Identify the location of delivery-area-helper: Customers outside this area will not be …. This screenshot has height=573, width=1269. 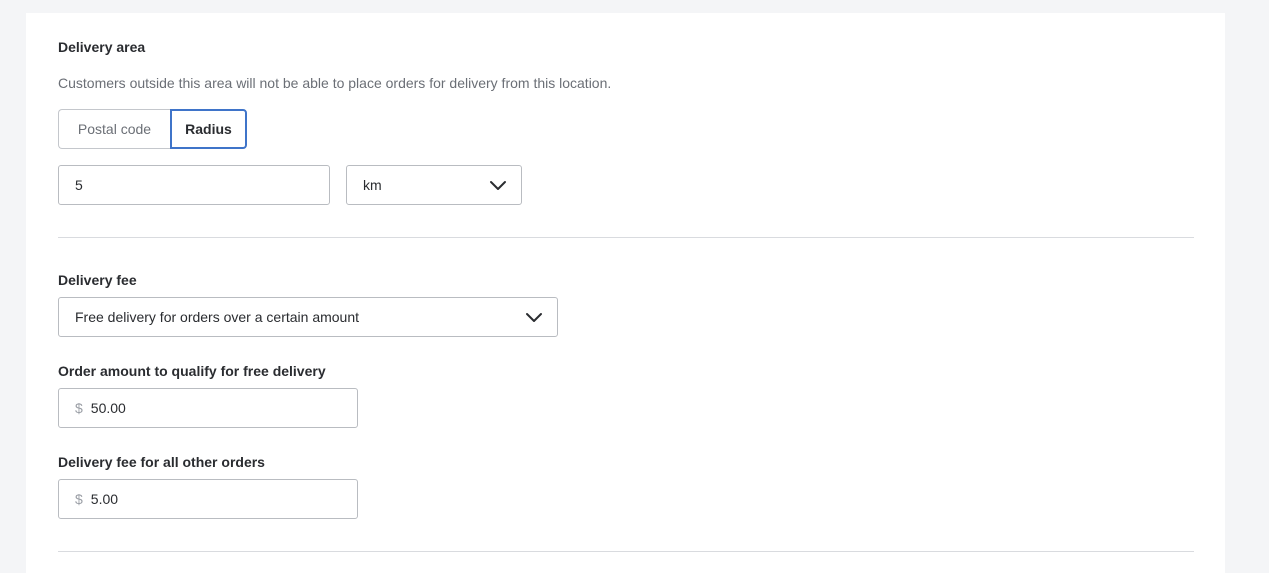
(335, 83).